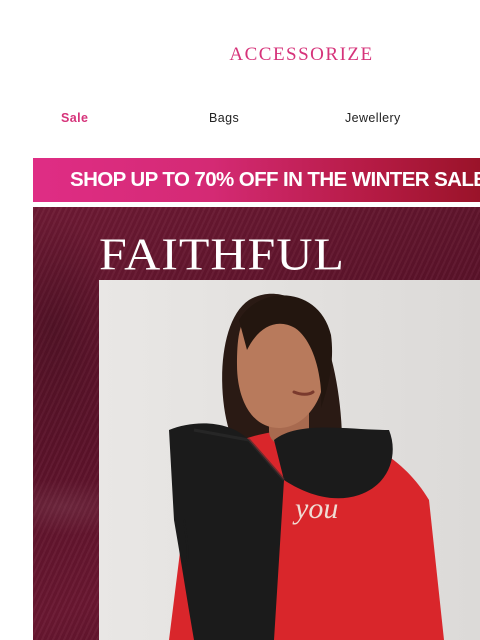 The image size is (480, 640). What do you see at coordinates (222, 253) in the screenshot?
I see `hero-title: FAITHFUL` at bounding box center [222, 253].